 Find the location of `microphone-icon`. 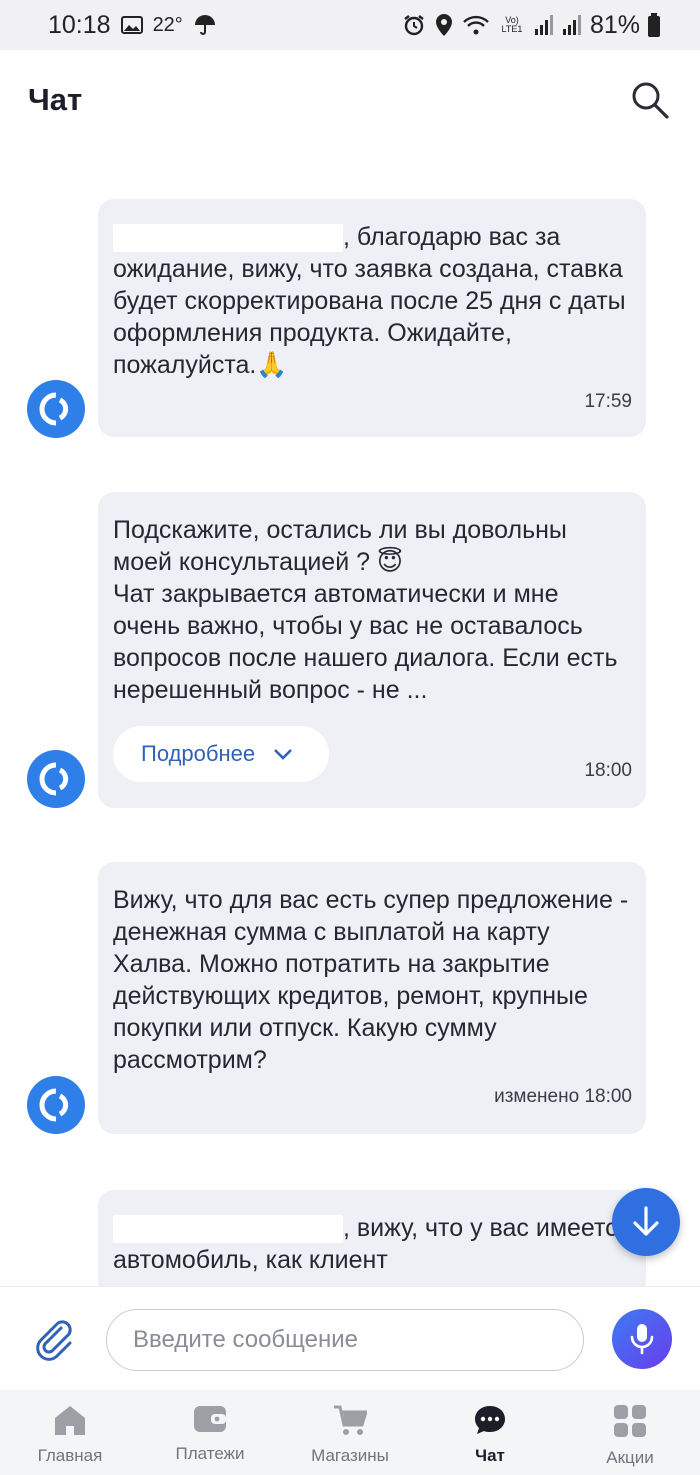

microphone-icon is located at coordinates (642, 1339).